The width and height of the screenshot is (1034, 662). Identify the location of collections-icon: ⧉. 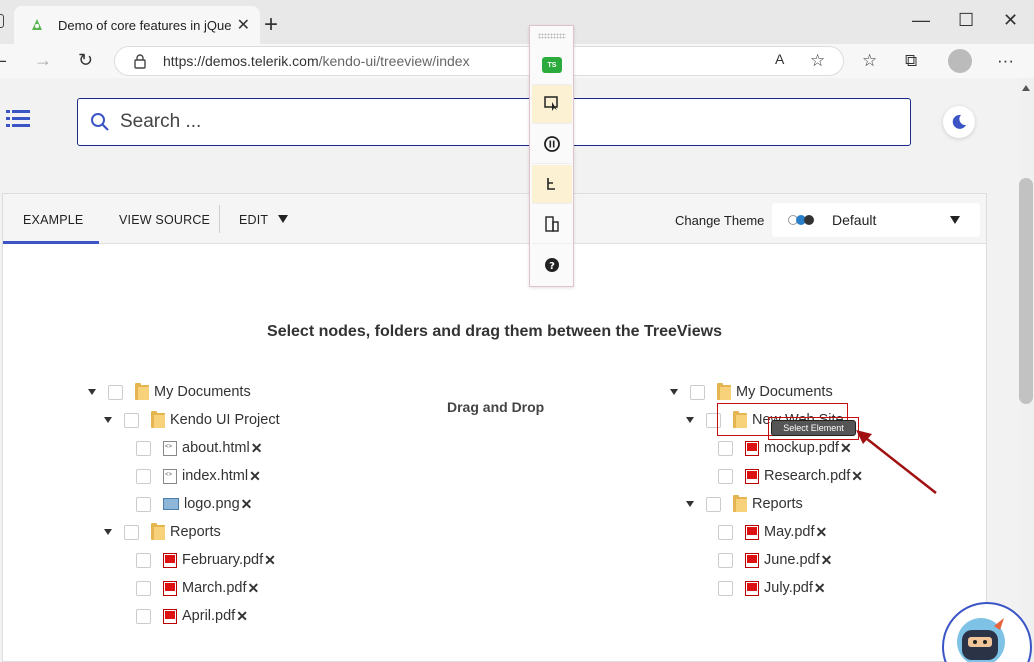
(911, 61).